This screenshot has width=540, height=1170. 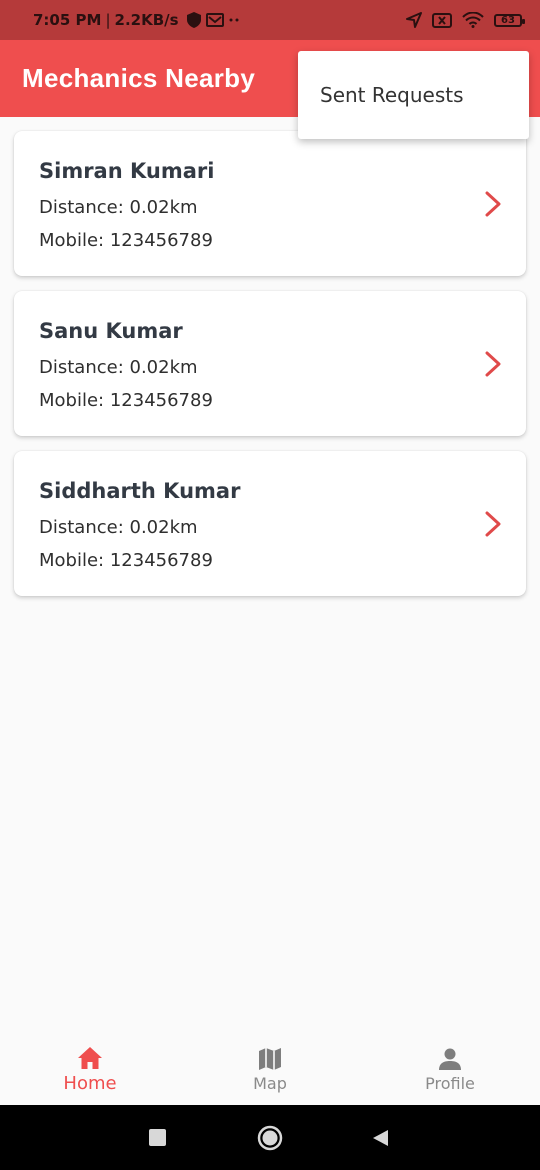 I want to click on bottom-nav: Home Map Profile, so click(x=270, y=1067).